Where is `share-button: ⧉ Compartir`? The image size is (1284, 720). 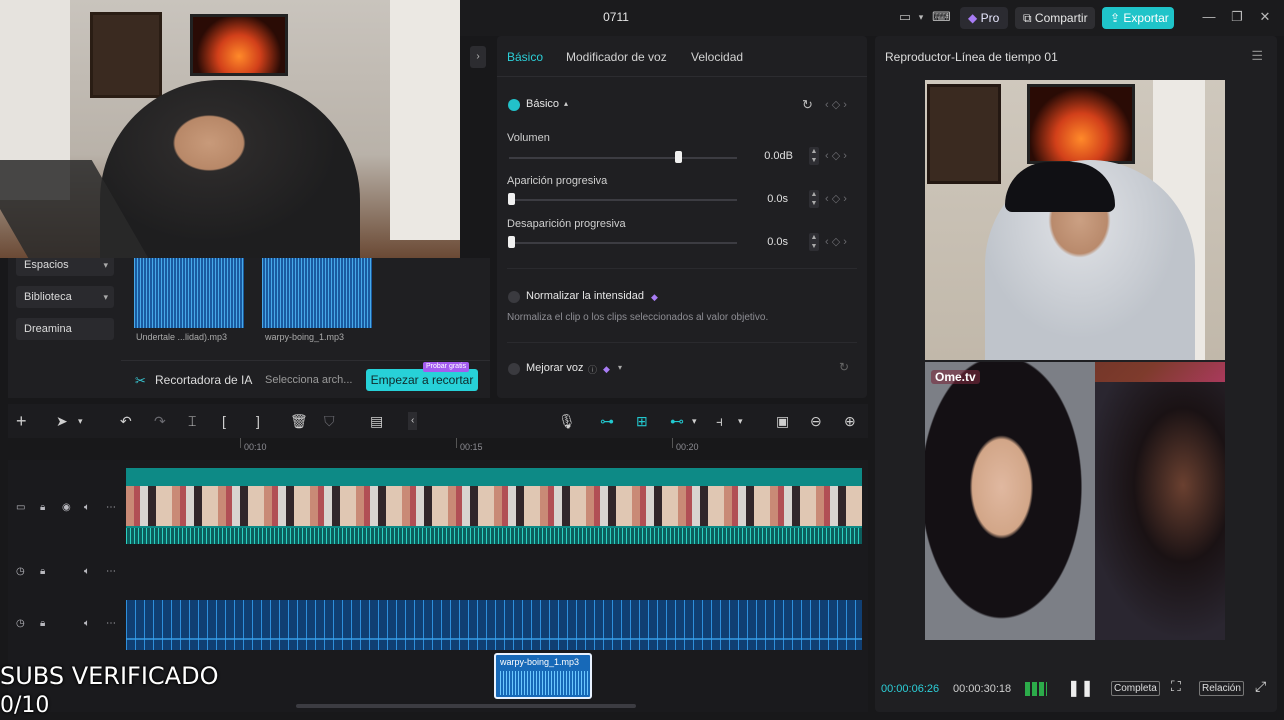 share-button: ⧉ Compartir is located at coordinates (1055, 18).